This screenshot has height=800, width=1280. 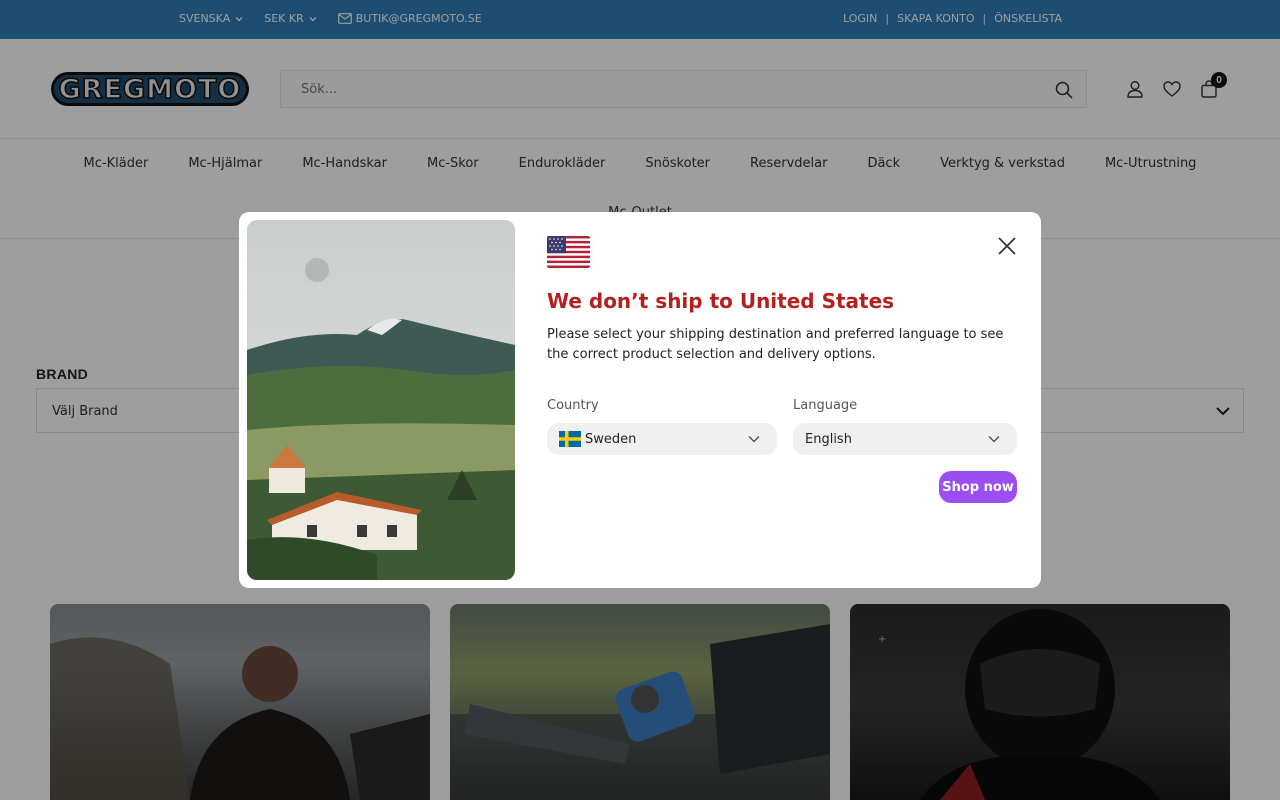 What do you see at coordinates (570, 439) in the screenshot?
I see `sweden-flag-icon` at bounding box center [570, 439].